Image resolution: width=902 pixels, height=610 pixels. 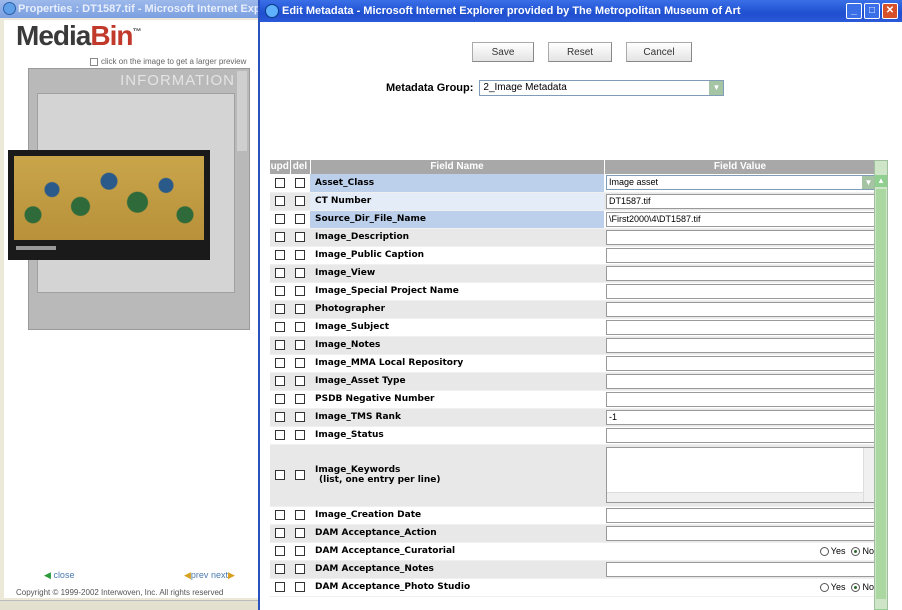 What do you see at coordinates (735, 497) in the screenshot?
I see `textarea-hscroll` at bounding box center [735, 497].